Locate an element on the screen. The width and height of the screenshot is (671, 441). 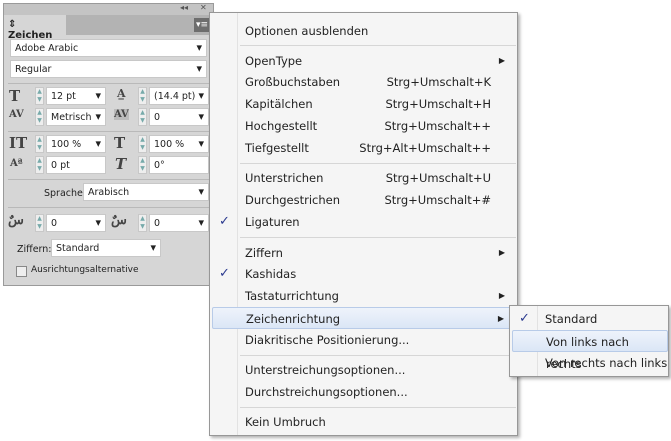
leading-input: (14.4 pt) is located at coordinates (179, 96).